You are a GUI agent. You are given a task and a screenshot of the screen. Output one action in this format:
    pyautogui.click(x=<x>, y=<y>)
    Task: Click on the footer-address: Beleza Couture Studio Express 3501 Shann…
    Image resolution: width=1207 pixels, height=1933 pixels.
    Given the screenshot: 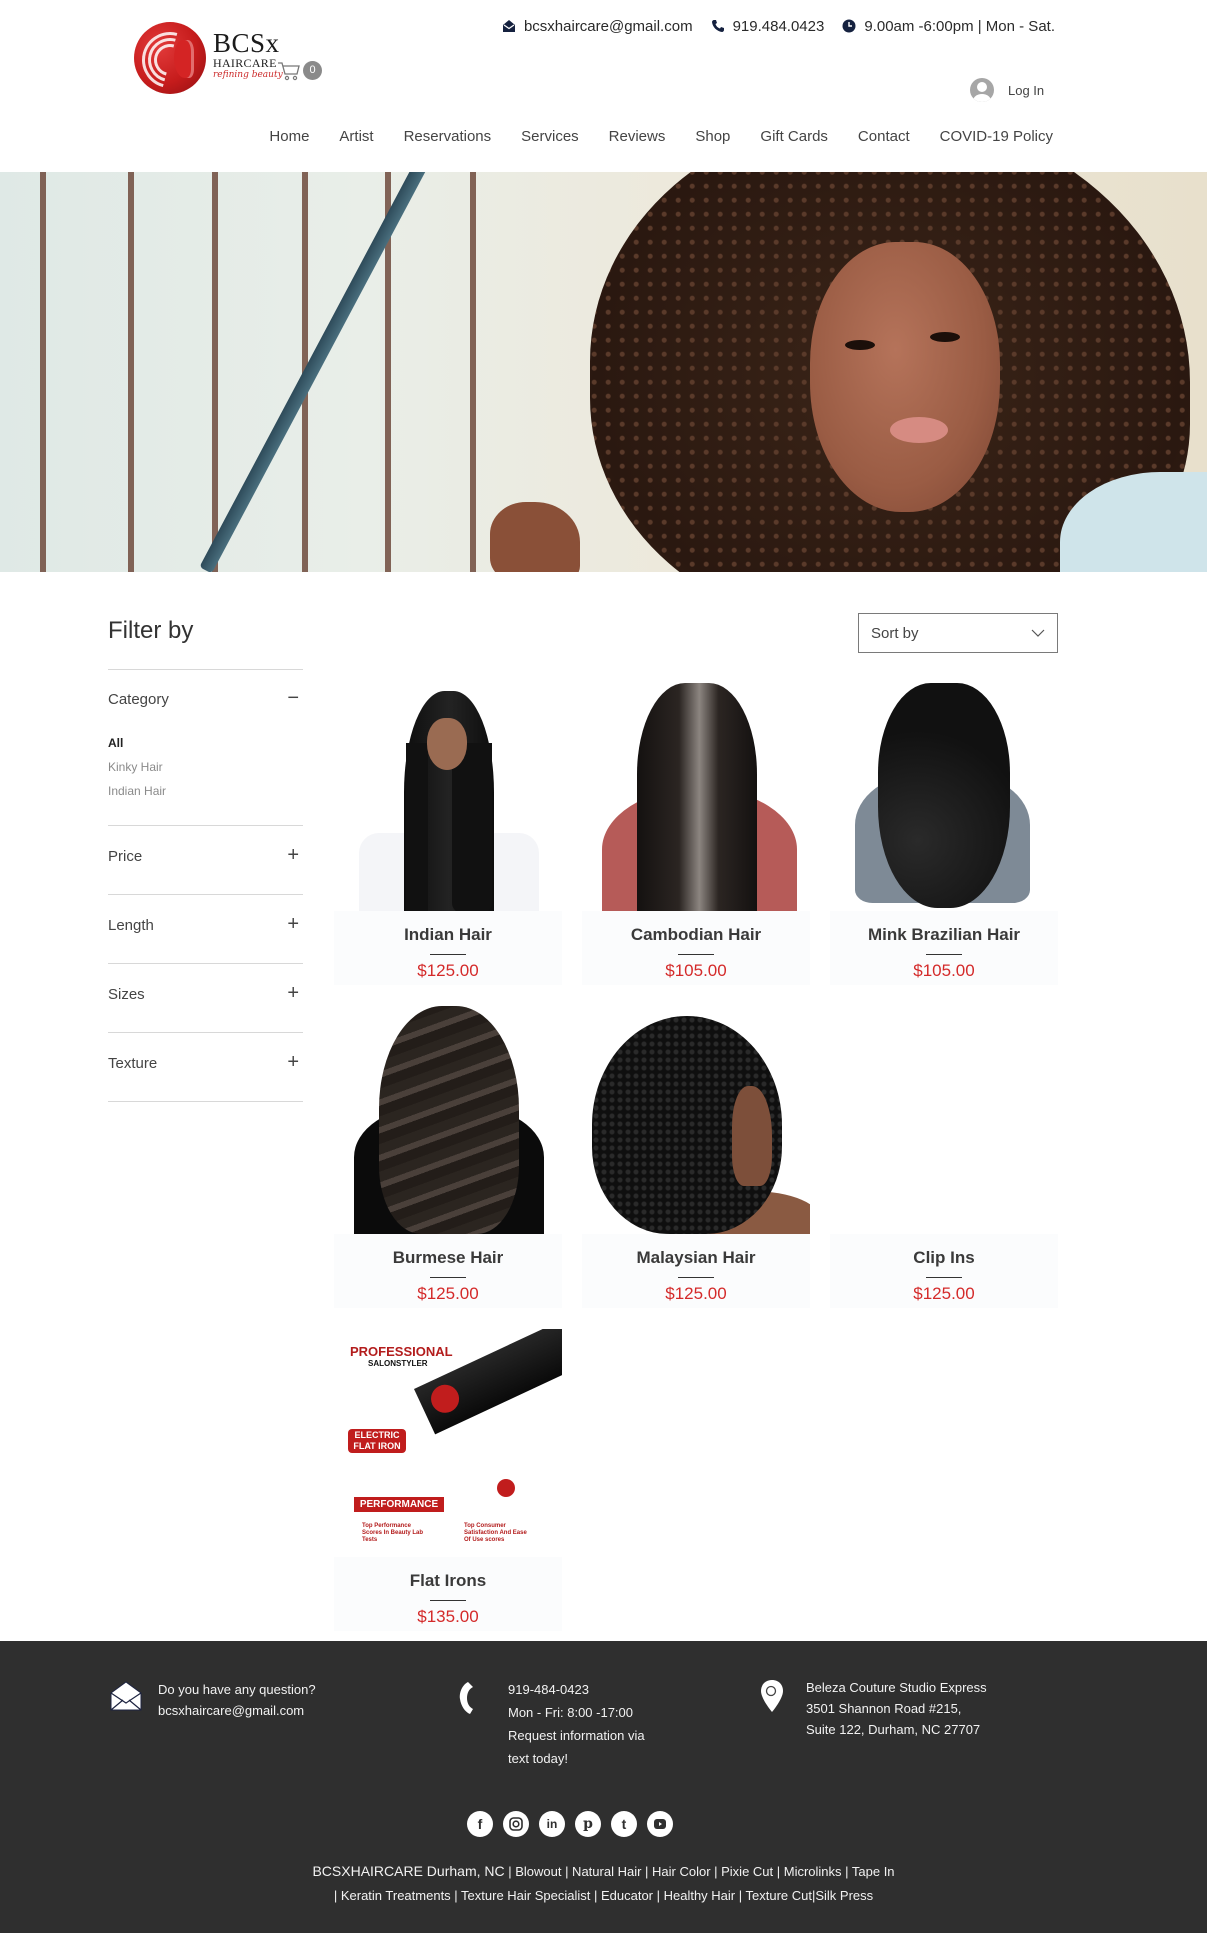 What is the action you would take?
    pyautogui.click(x=896, y=1708)
    